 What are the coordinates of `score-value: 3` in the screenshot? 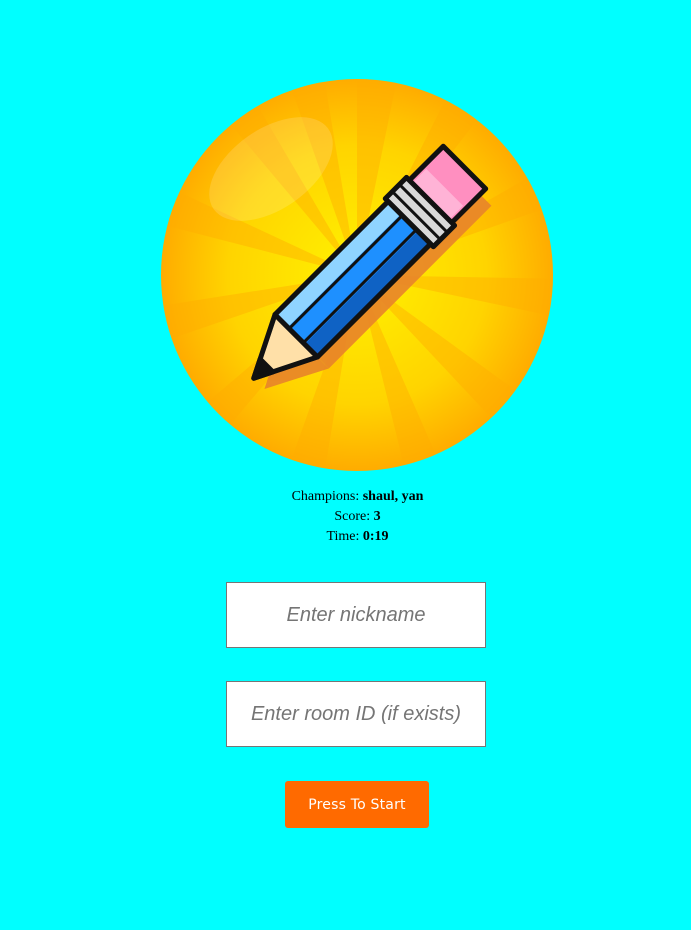 It's located at (377, 516).